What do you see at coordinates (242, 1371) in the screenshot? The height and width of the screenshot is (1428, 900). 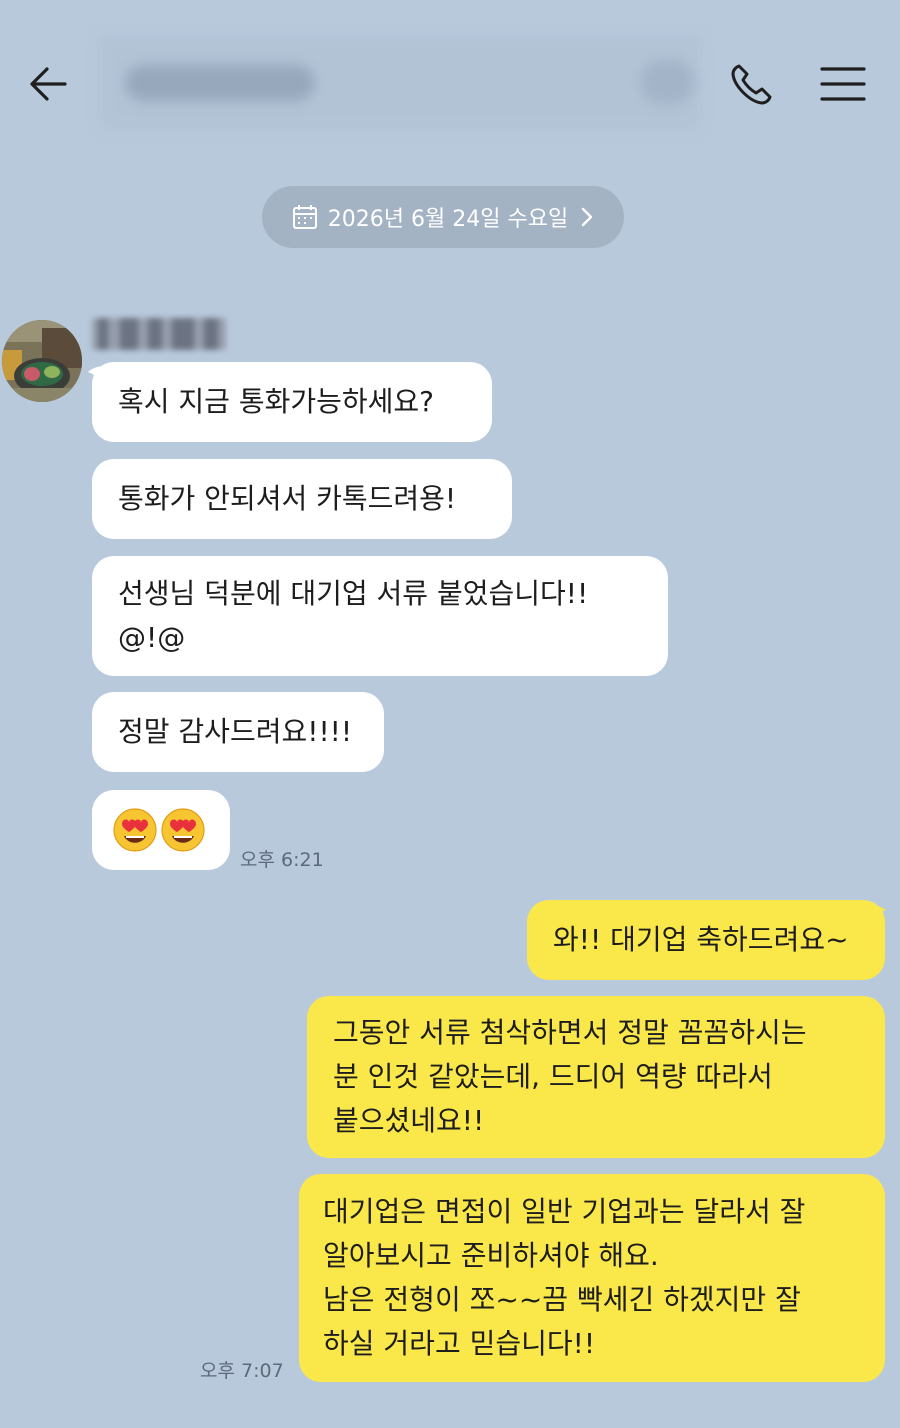 I see `outgoing-timestamp: 오후 7:07` at bounding box center [242, 1371].